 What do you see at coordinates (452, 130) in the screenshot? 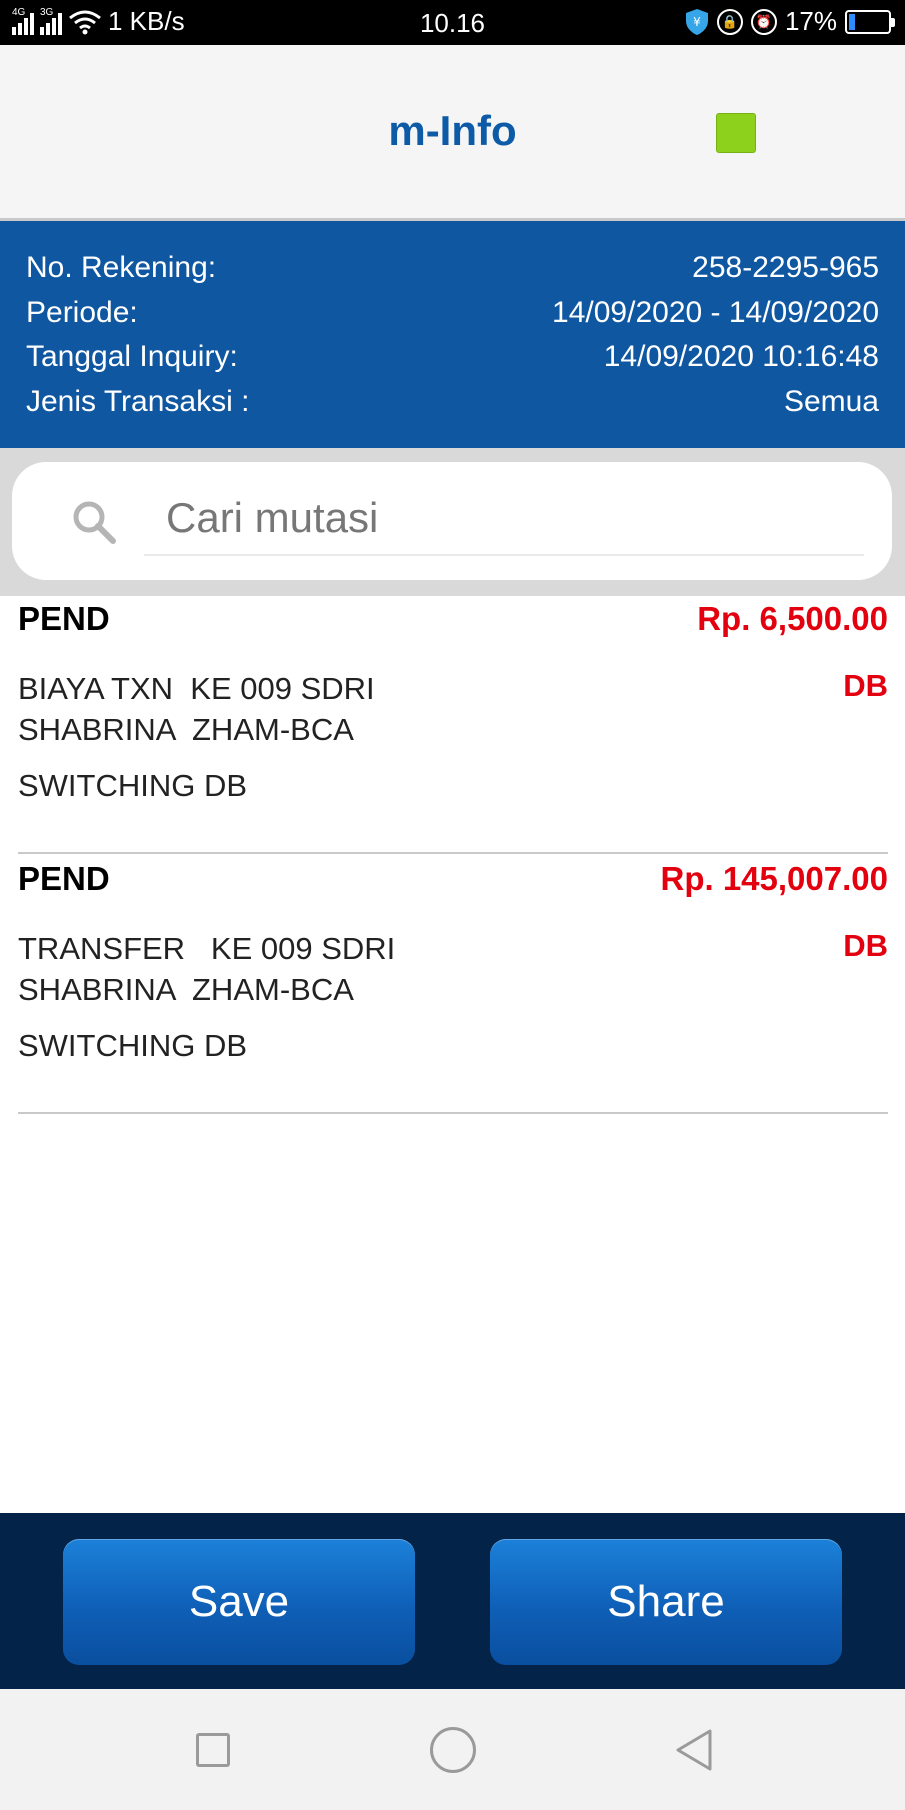
I see `page-title: m-Info` at bounding box center [452, 130].